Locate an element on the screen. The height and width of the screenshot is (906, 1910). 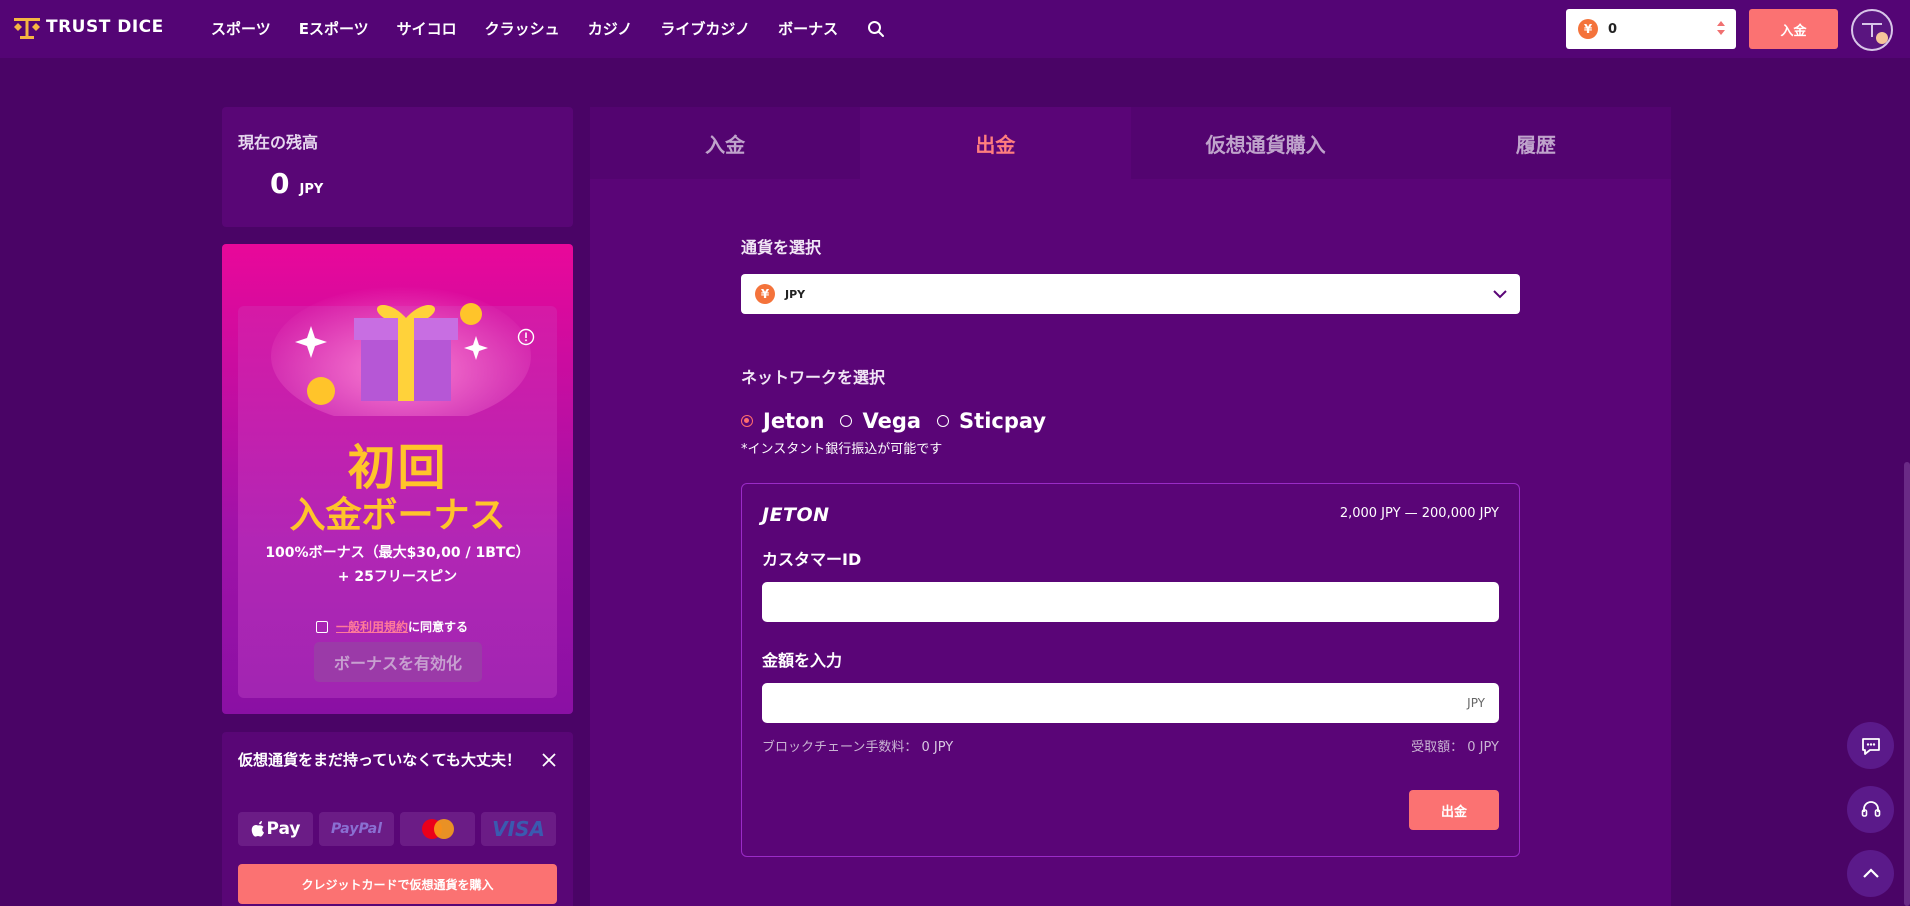
search-icon is located at coordinates (876, 29).